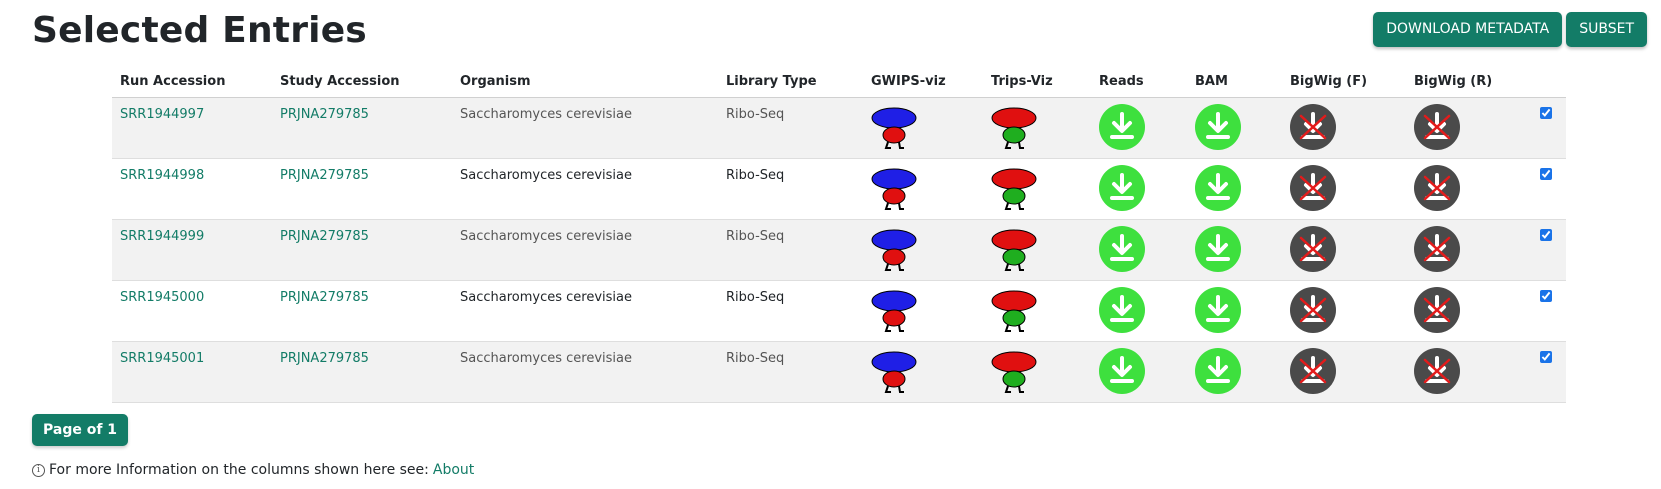 This screenshot has width=1661, height=489. What do you see at coordinates (192, 82) in the screenshot?
I see `header-run-accession: Run Accession` at bounding box center [192, 82].